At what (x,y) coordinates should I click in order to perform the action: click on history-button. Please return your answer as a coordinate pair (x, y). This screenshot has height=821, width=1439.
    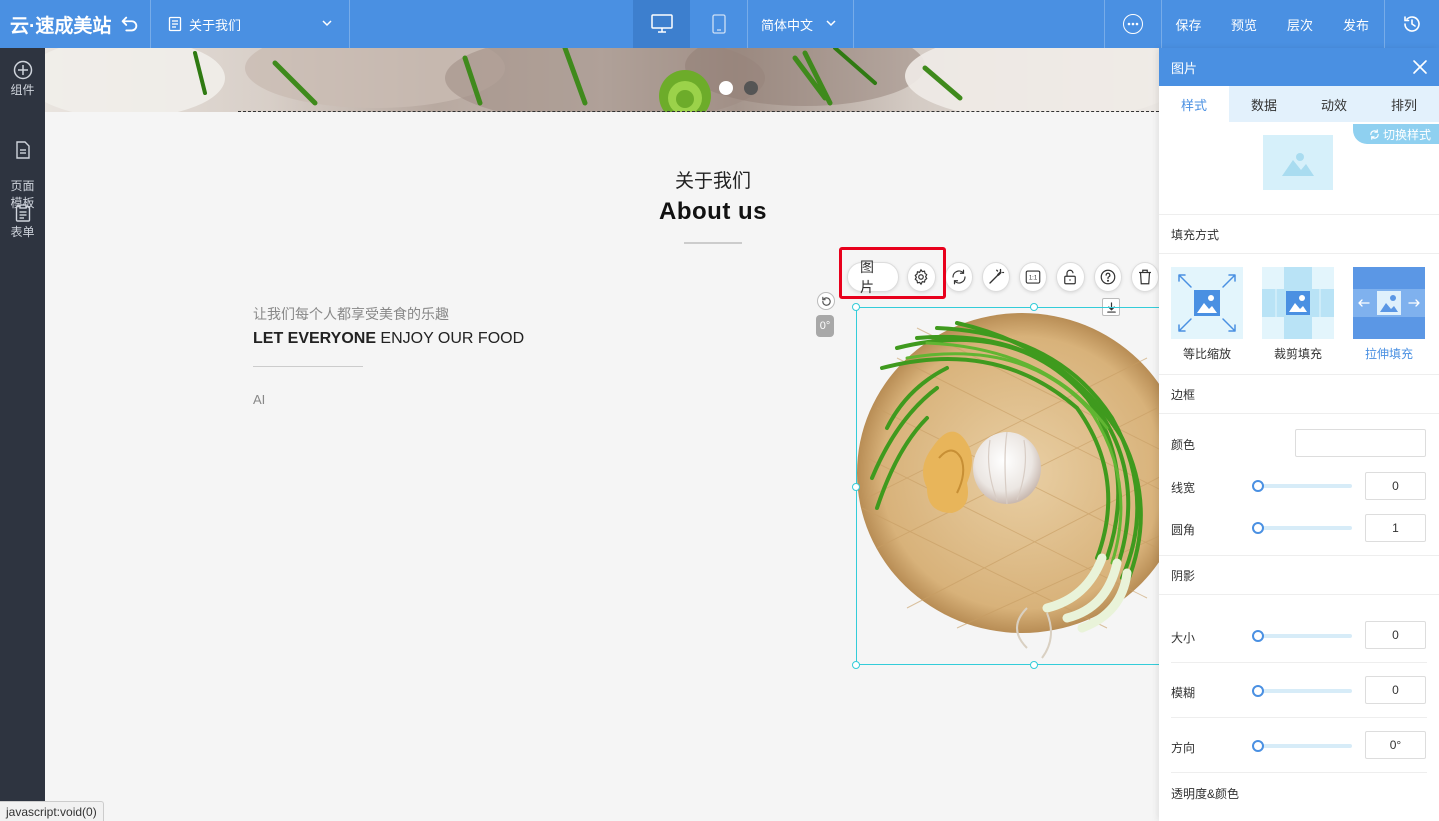
    Looking at the image, I should click on (1412, 24).